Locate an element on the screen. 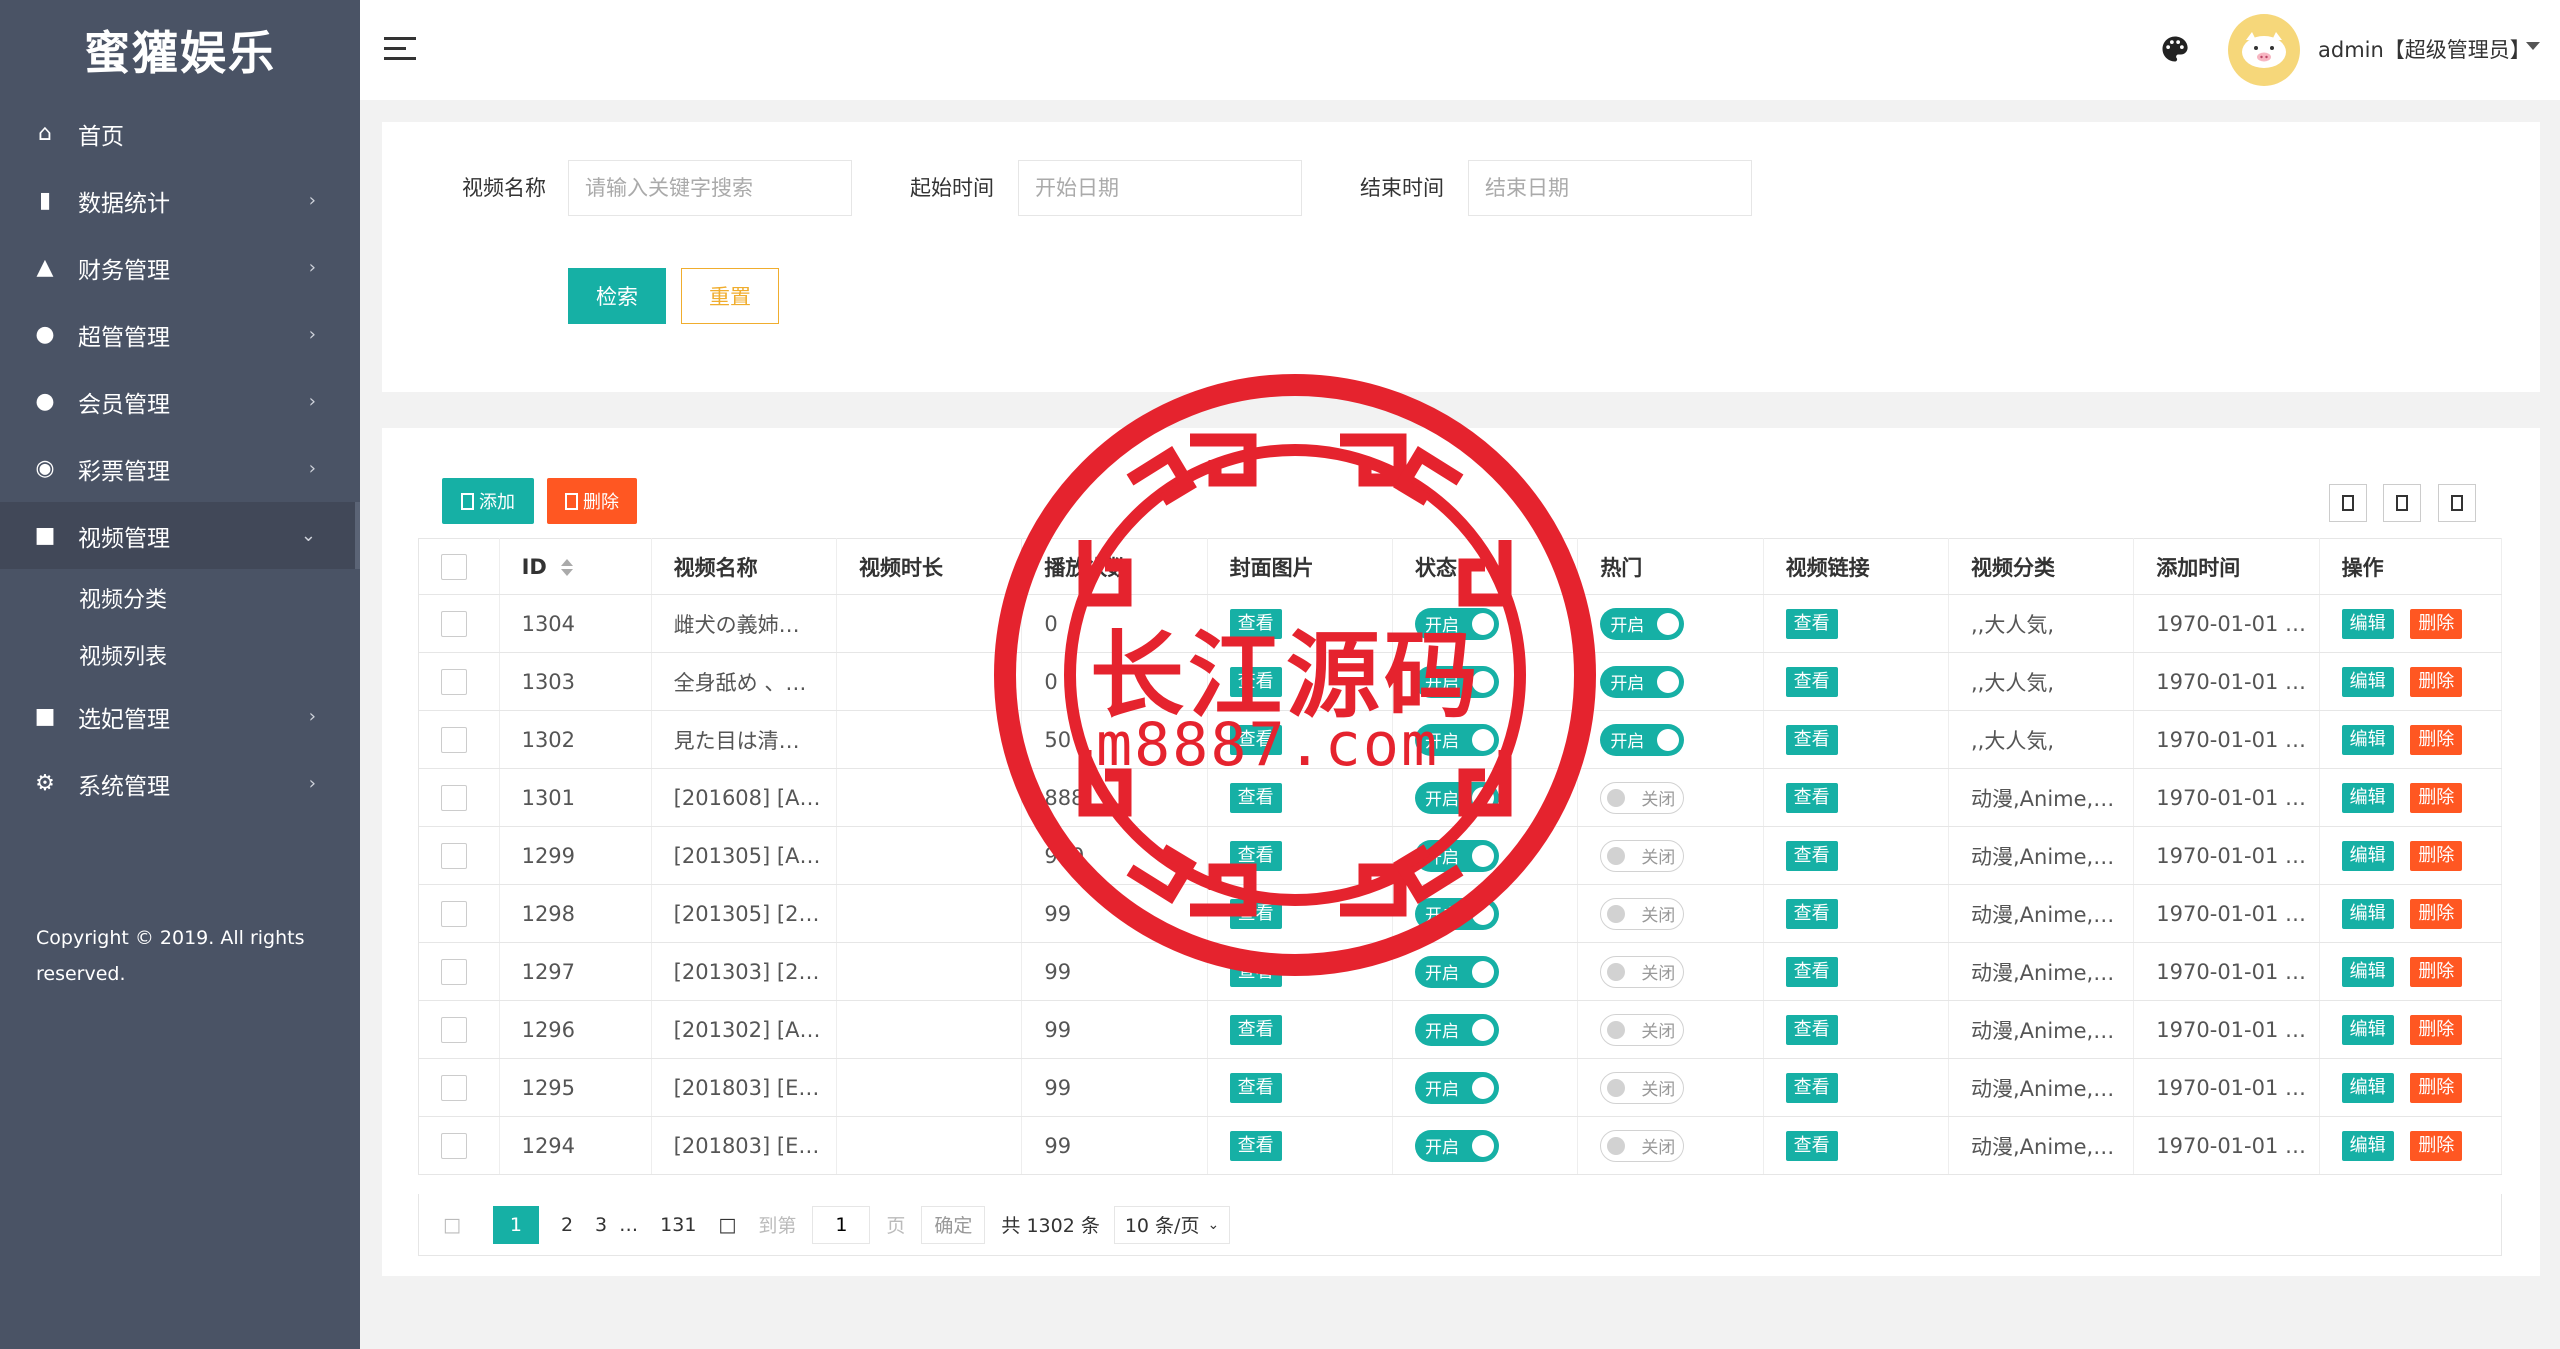 This screenshot has height=1349, width=2560. chevron-down-icon is located at coordinates (2533, 46).